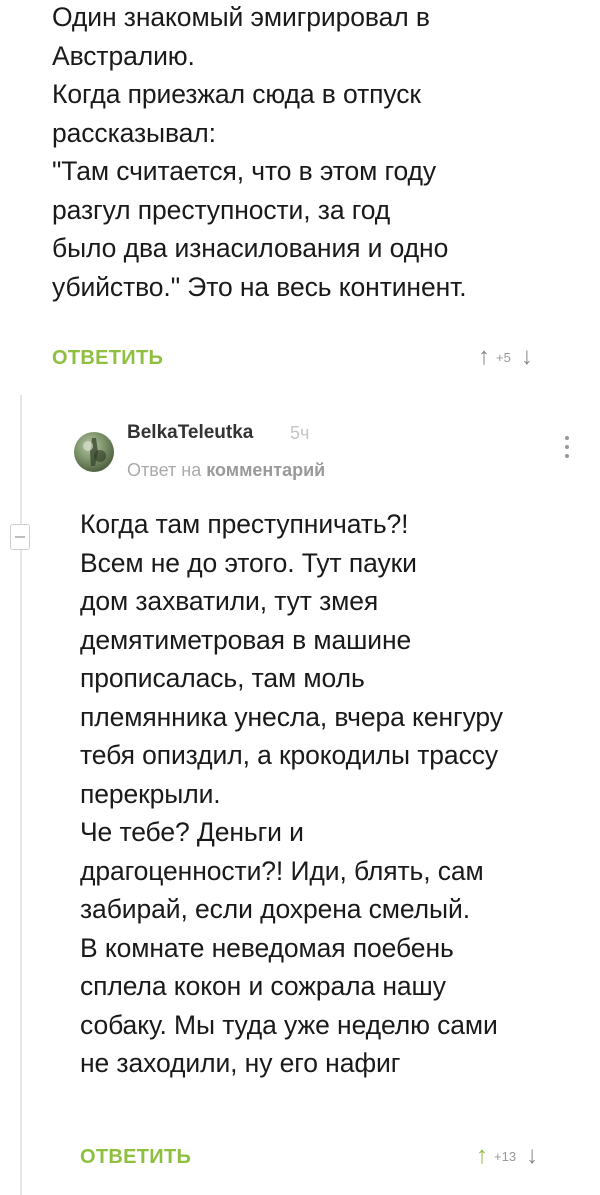 This screenshot has height=1195, width=600. Describe the element at coordinates (164, 470) in the screenshot. I see `reply-to-prefix: Ответ на` at that location.